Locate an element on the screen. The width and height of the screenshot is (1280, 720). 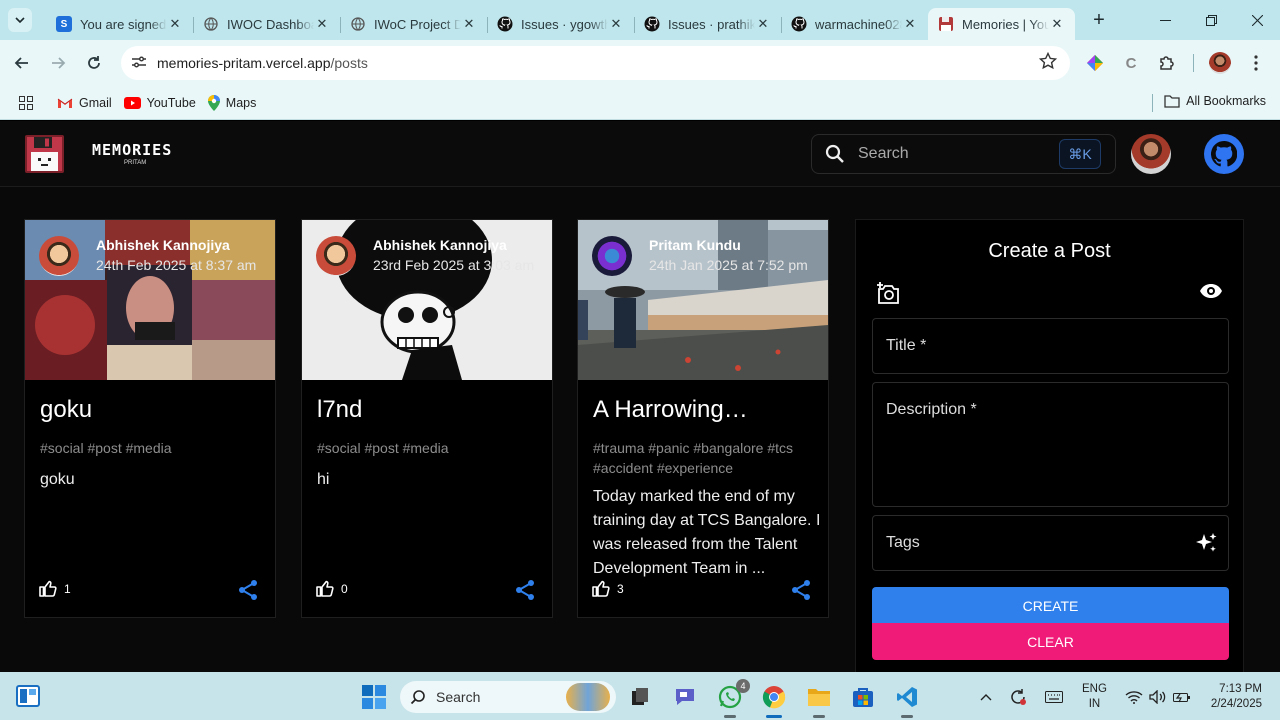
widgets-icon is located at coordinates (28, 698).